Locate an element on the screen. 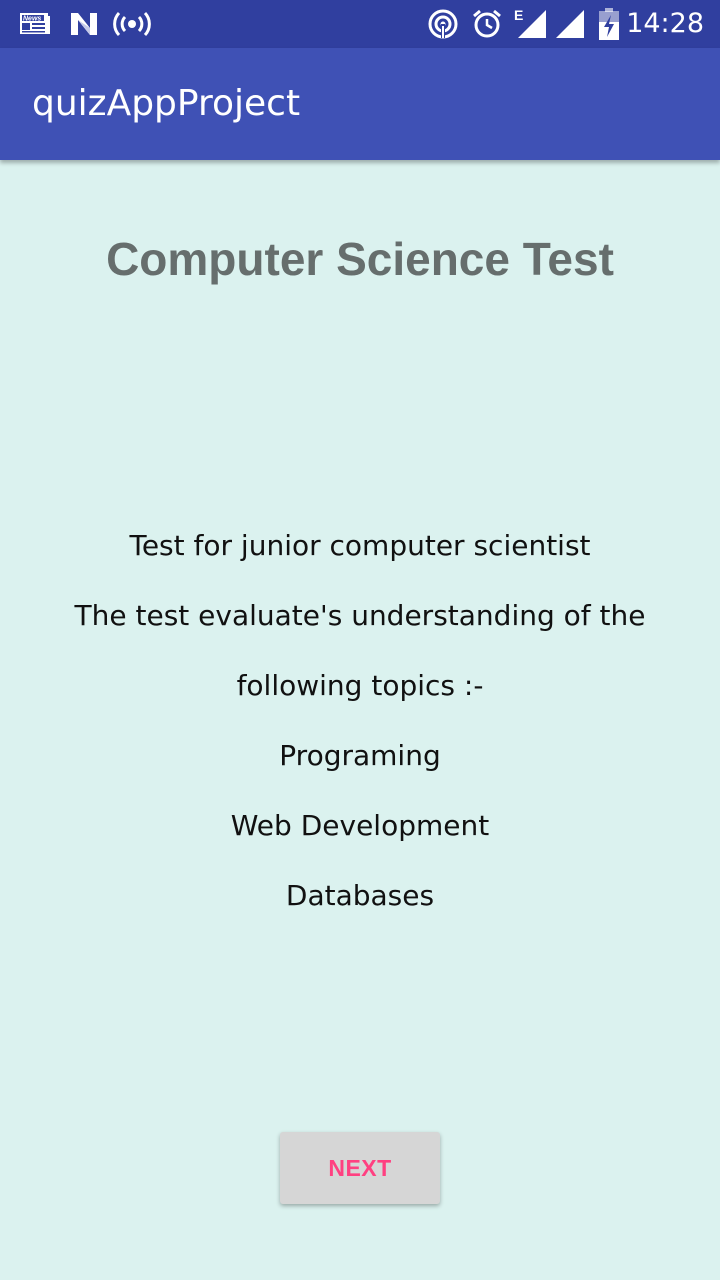 The image size is (720, 1280). app-bar: quizAppProject is located at coordinates (360, 104).